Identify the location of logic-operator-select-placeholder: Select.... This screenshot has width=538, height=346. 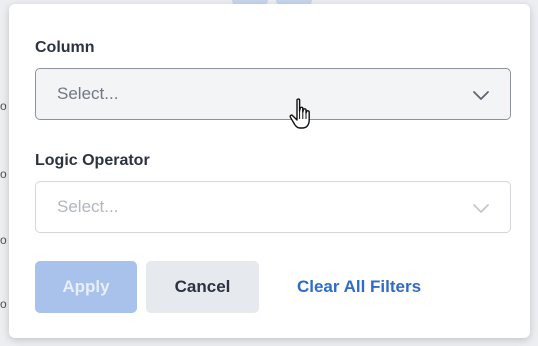
(88, 206).